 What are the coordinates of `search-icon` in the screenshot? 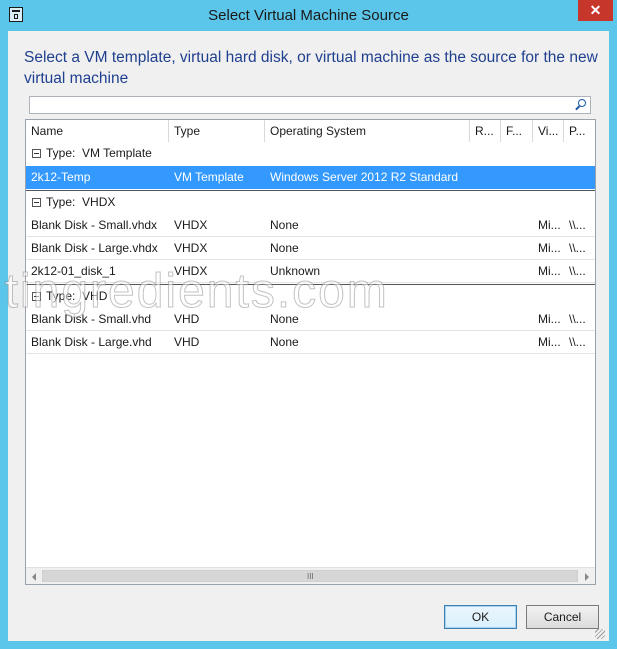 It's located at (582, 103).